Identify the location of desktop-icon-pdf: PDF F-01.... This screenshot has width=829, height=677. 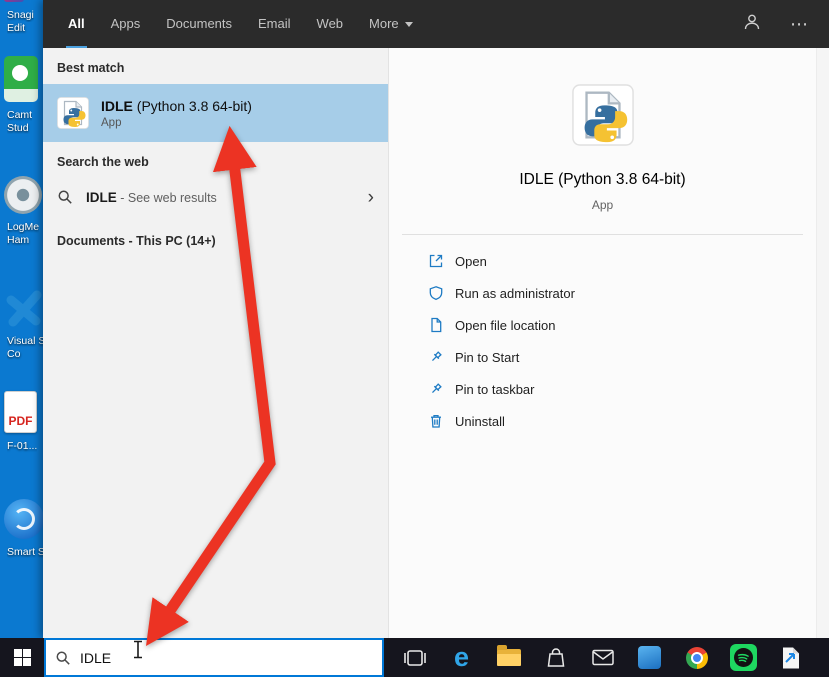
(21, 422).